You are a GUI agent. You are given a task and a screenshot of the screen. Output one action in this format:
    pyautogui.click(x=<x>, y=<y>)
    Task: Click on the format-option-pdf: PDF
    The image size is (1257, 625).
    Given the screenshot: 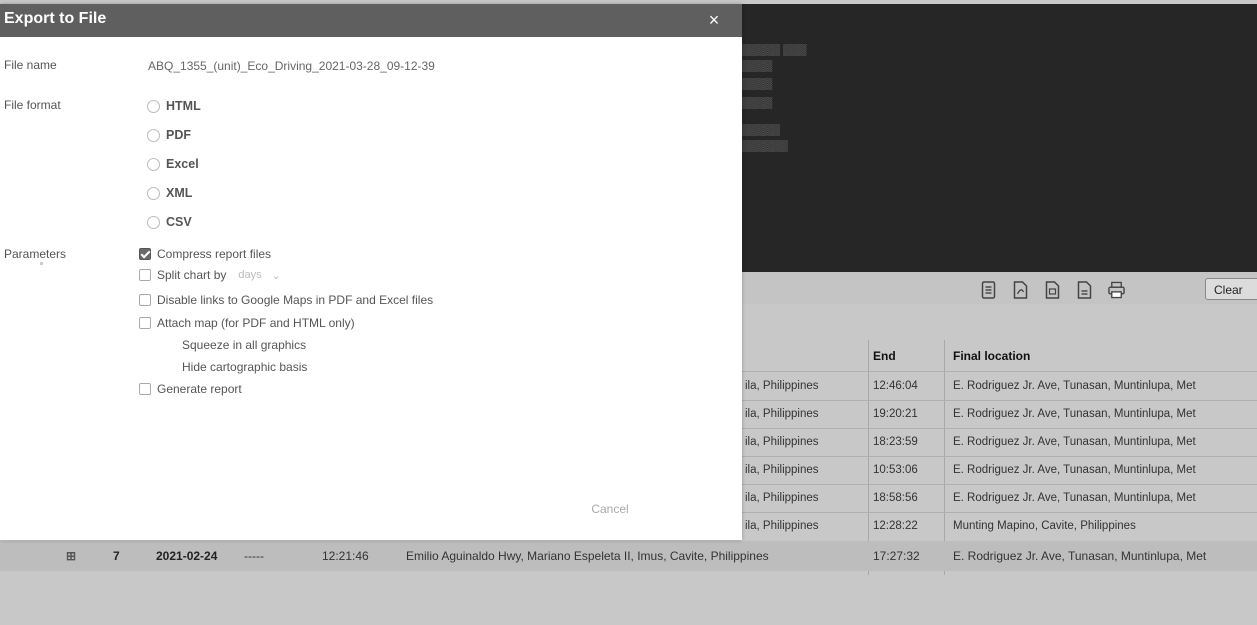 What is the action you would take?
    pyautogui.click(x=169, y=135)
    